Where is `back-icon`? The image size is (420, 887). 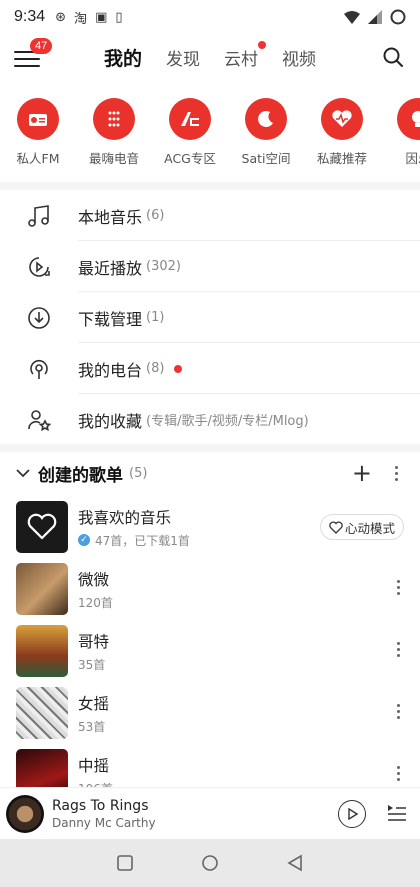 back-icon is located at coordinates (295, 863).